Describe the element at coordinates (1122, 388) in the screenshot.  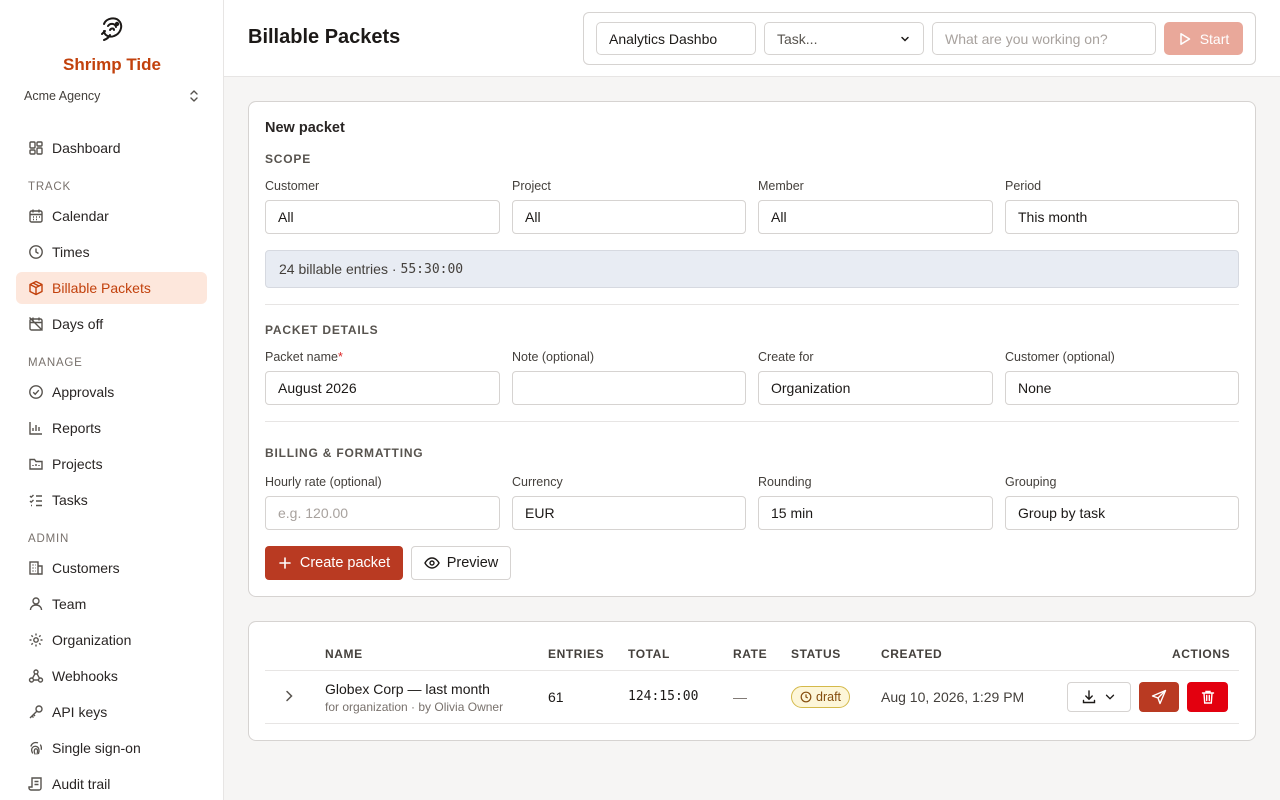
I see `customer-optional-select: None` at that location.